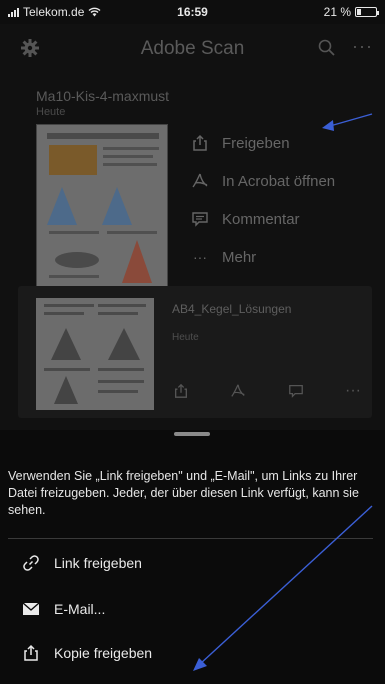 The height and width of the screenshot is (684, 385). What do you see at coordinates (239, 257) in the screenshot?
I see `more-action-label: Mehr` at bounding box center [239, 257].